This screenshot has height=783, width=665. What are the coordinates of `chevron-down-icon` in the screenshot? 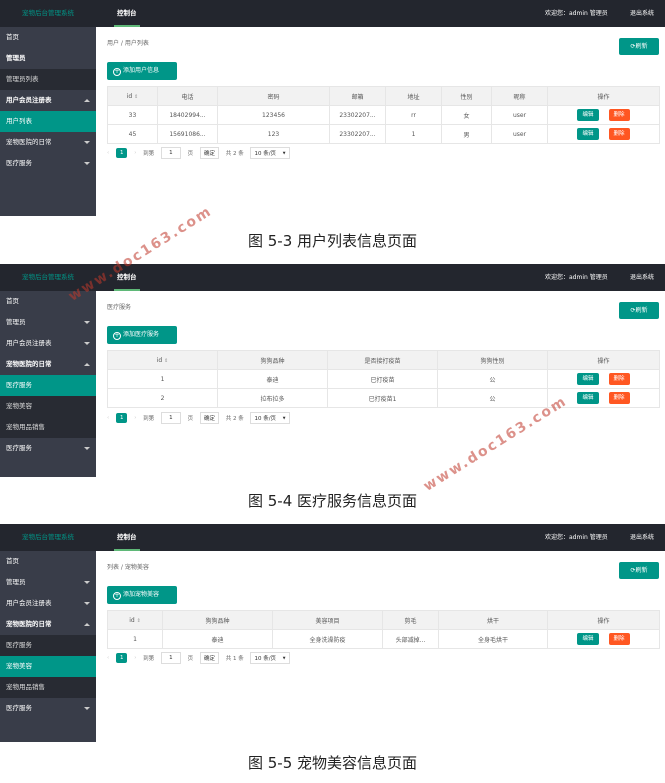 It's located at (87, 163).